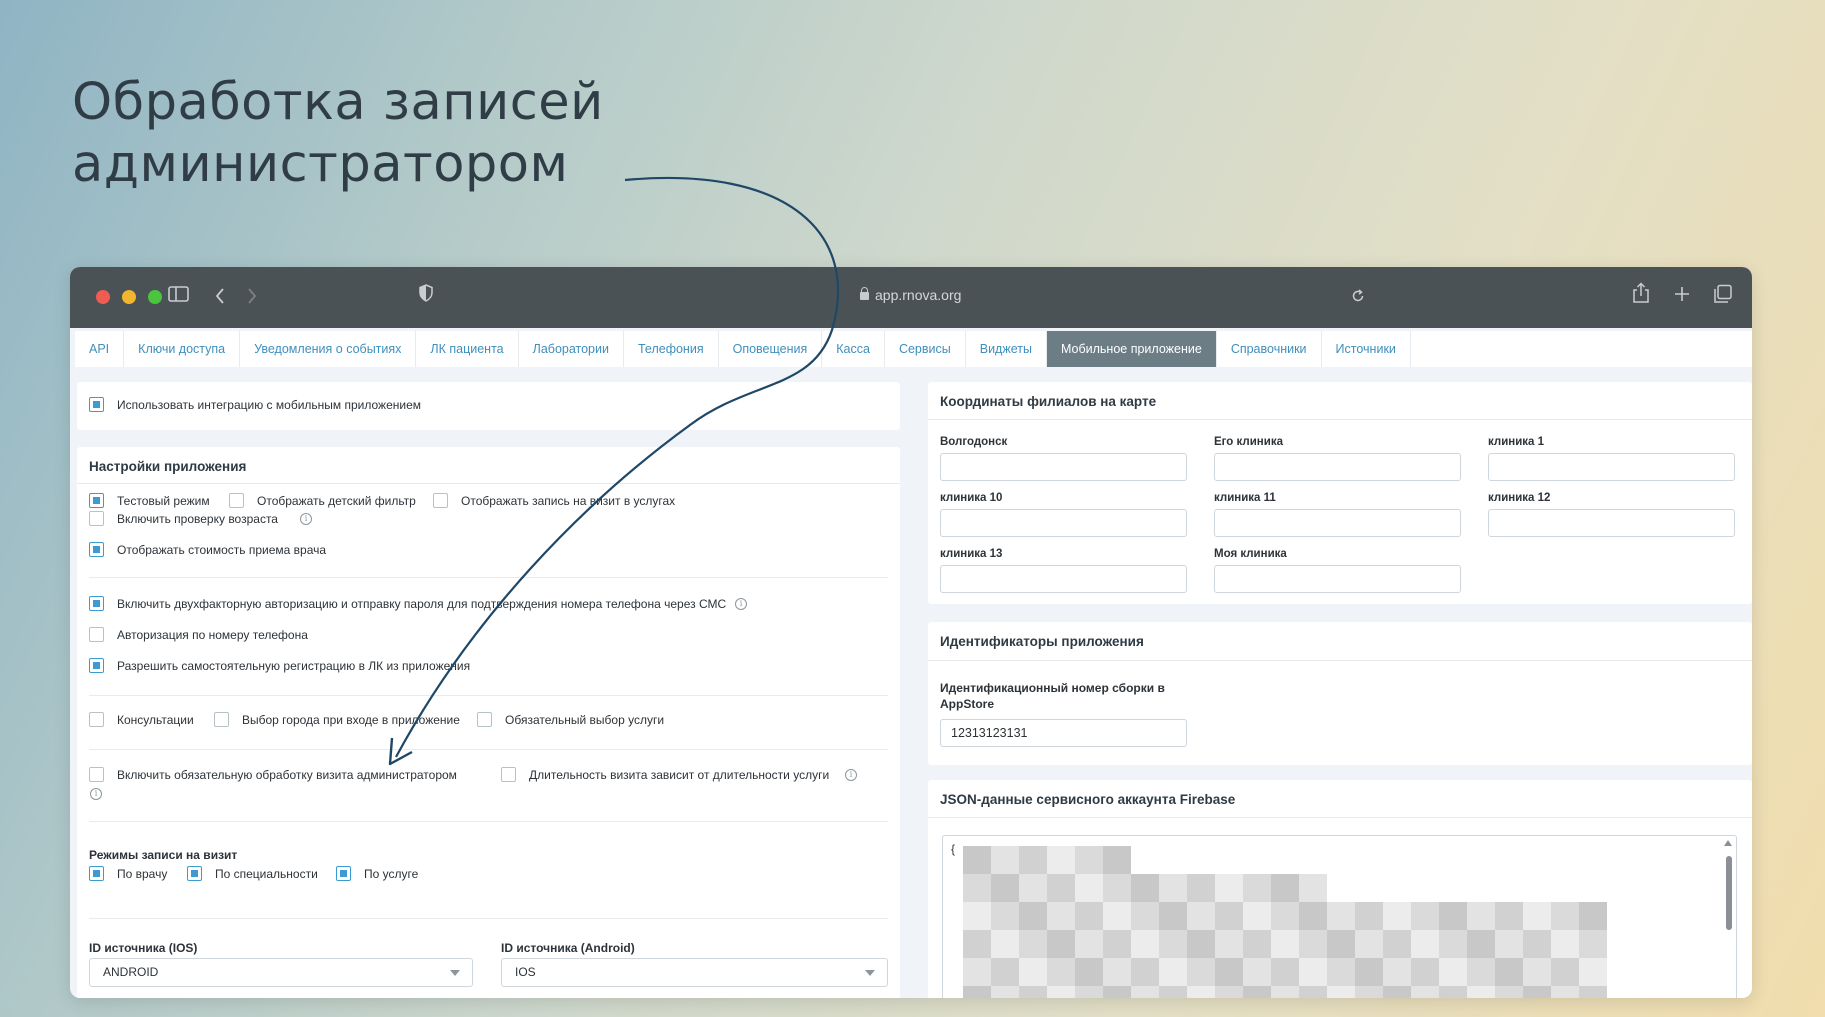 The image size is (1825, 1017). What do you see at coordinates (129, 297) in the screenshot?
I see `minimize-window-button` at bounding box center [129, 297].